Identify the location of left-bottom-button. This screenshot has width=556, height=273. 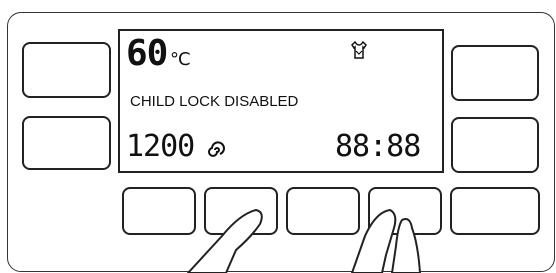
(66, 143).